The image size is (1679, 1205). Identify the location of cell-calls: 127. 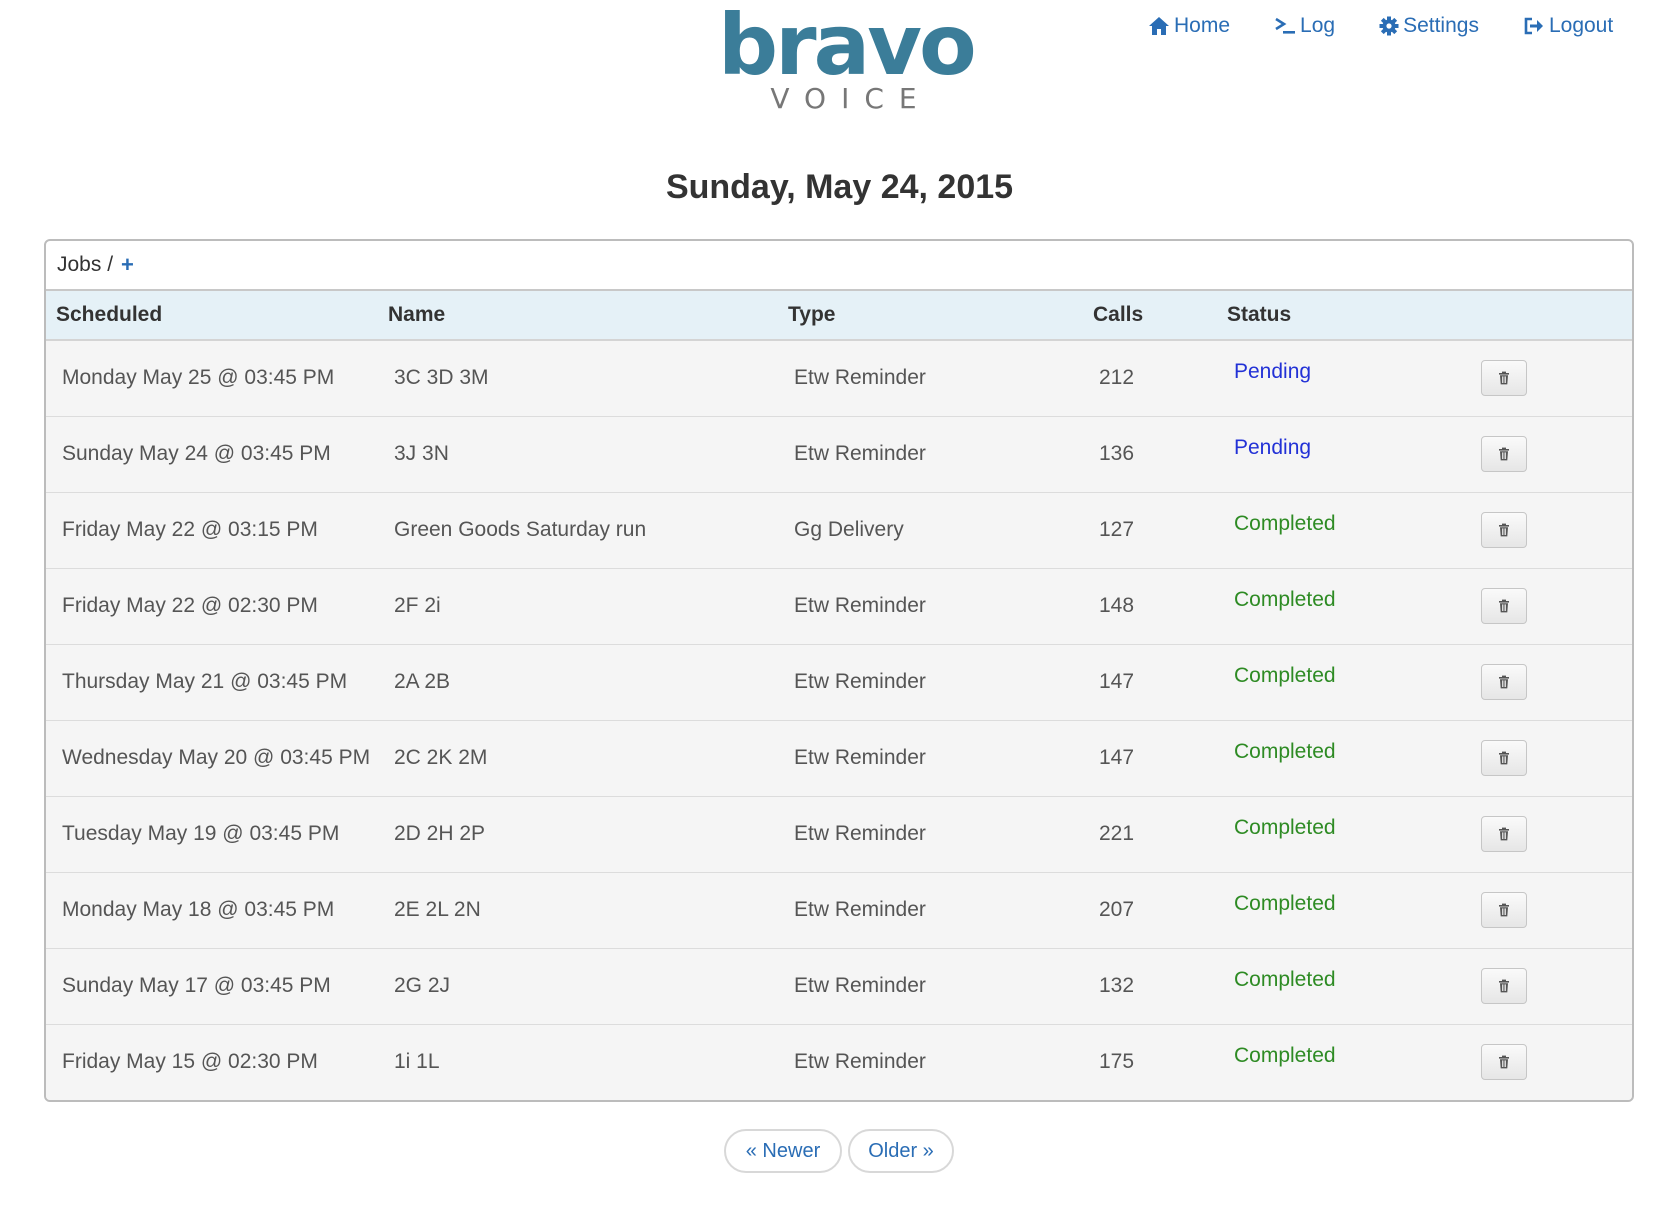
(1117, 529).